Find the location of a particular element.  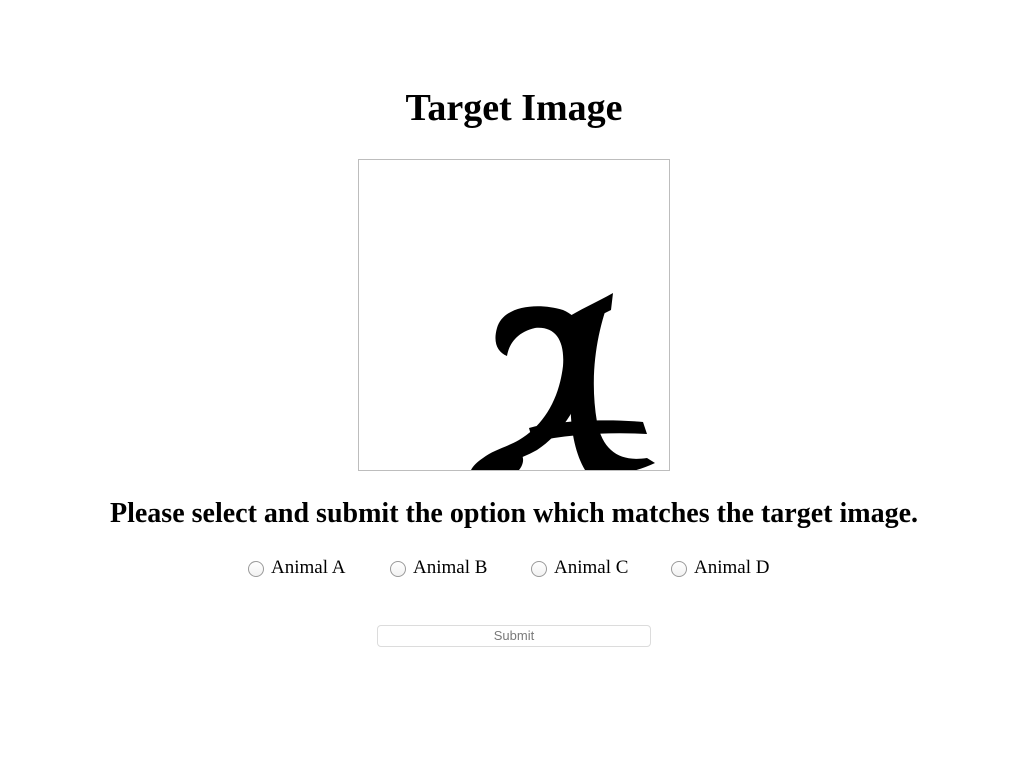

option-label: Animal D is located at coordinates (732, 567).